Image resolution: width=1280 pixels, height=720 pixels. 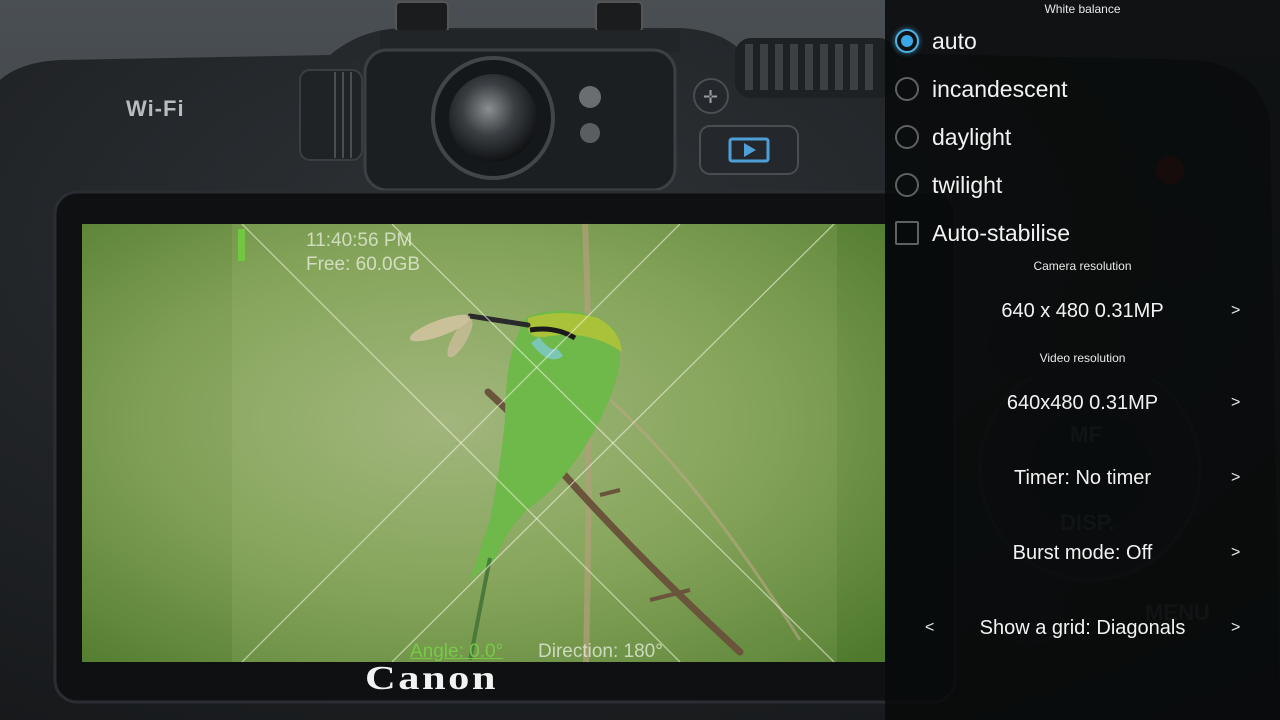 I want to click on white-balance-option-incandescent: incandescent, so click(x=1080, y=89).